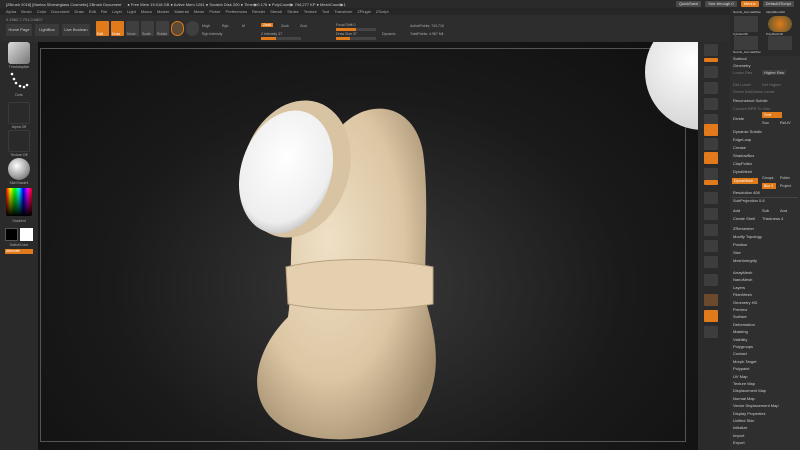 This screenshot has width=800, height=450. What do you see at coordinates (711, 332) in the screenshot?
I see `xpose-button` at bounding box center [711, 332].